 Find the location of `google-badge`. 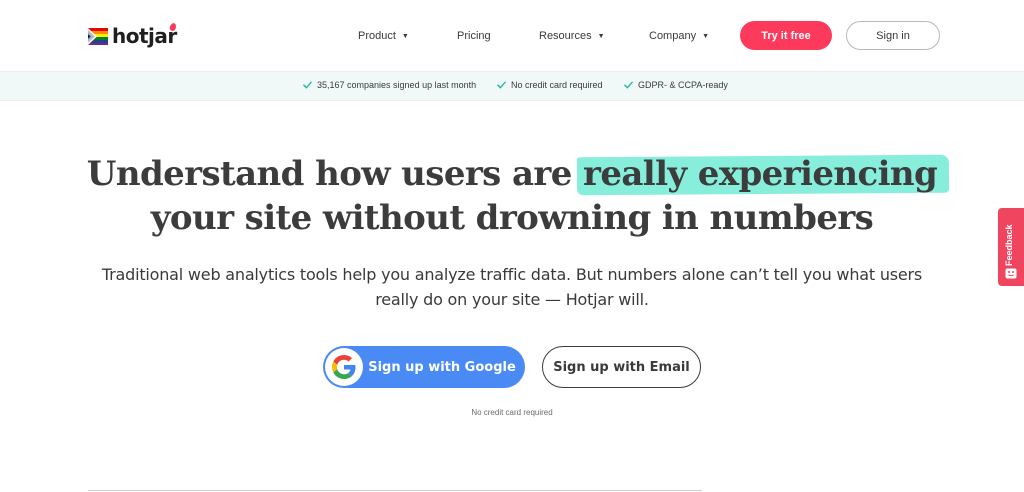

google-badge is located at coordinates (344, 367).